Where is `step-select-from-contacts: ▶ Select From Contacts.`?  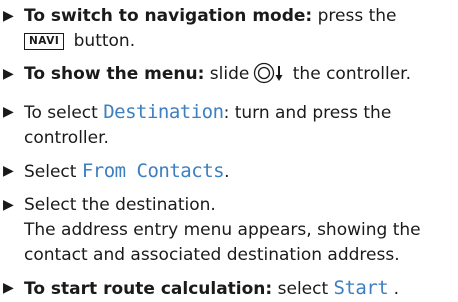 step-select-from-contacts: ▶ Select From Contacts. is located at coordinates (229, 172).